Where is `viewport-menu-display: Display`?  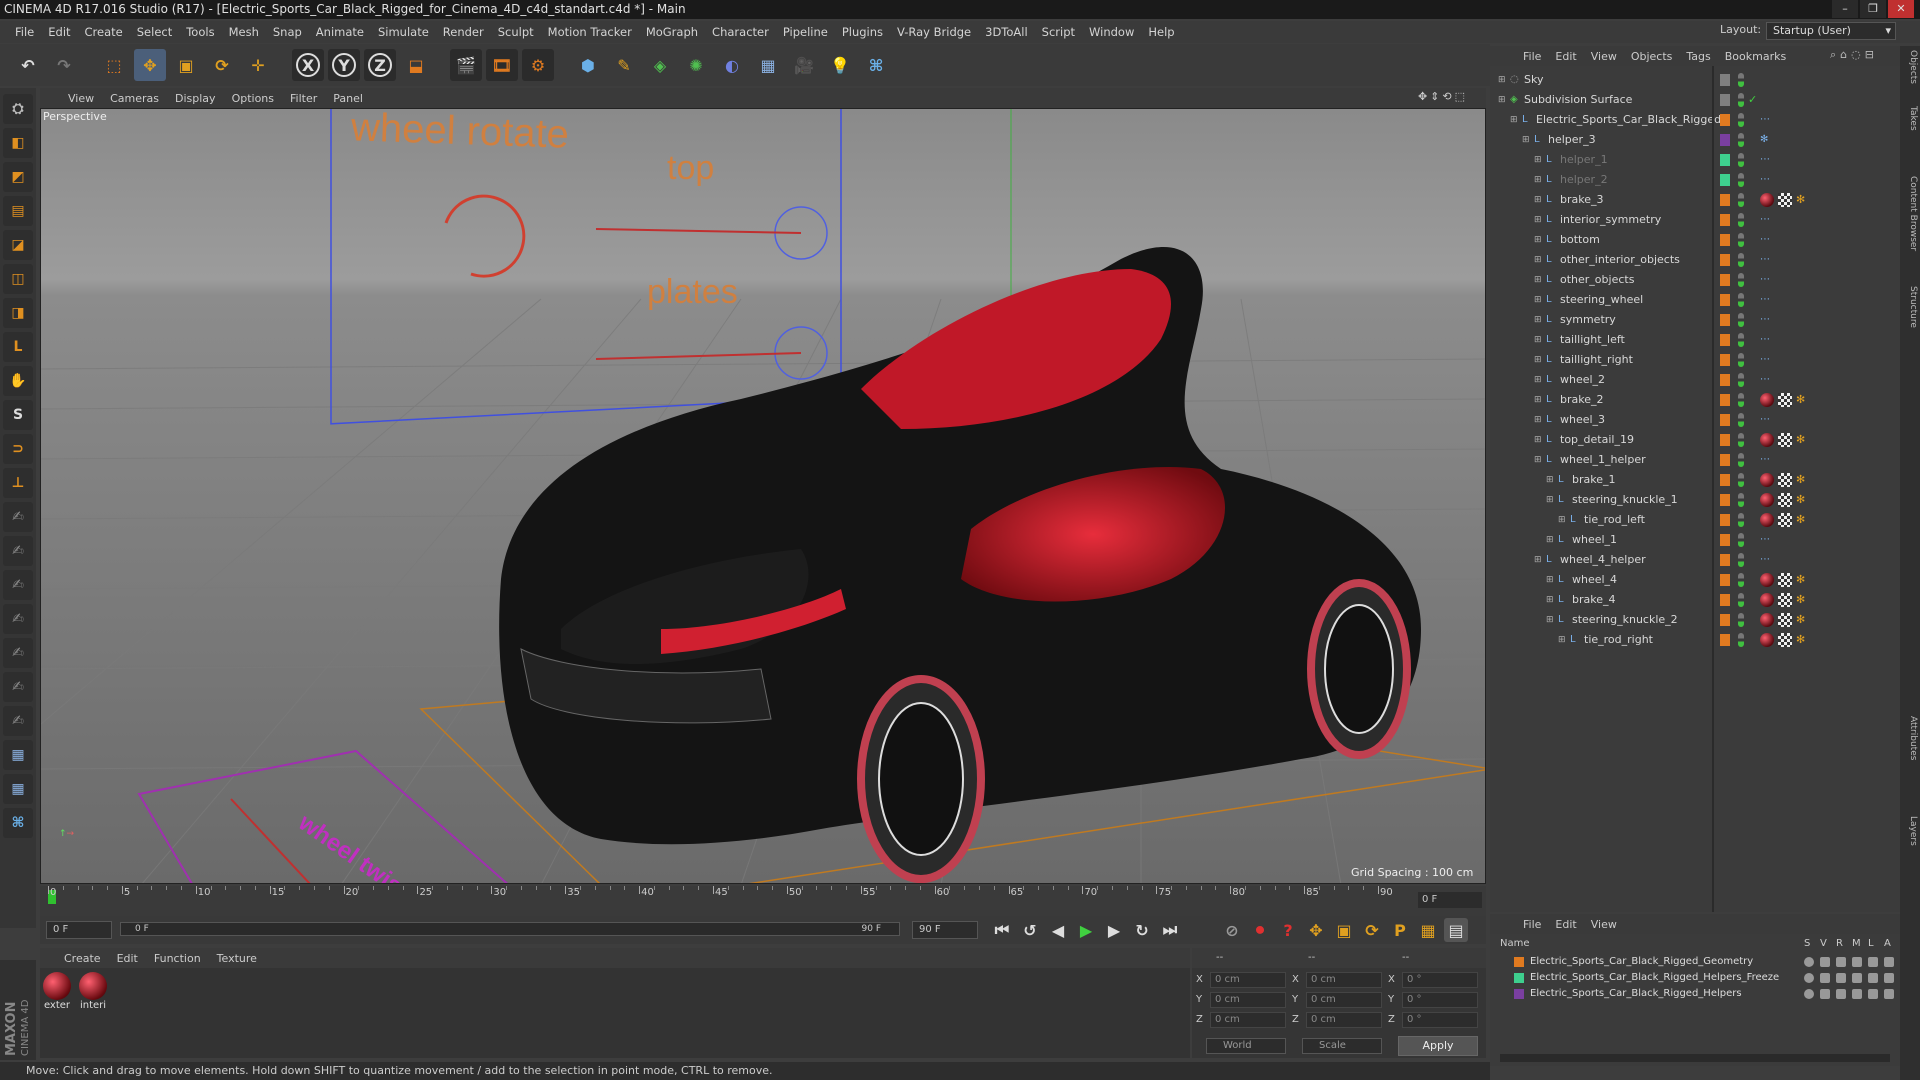 viewport-menu-display: Display is located at coordinates (195, 98).